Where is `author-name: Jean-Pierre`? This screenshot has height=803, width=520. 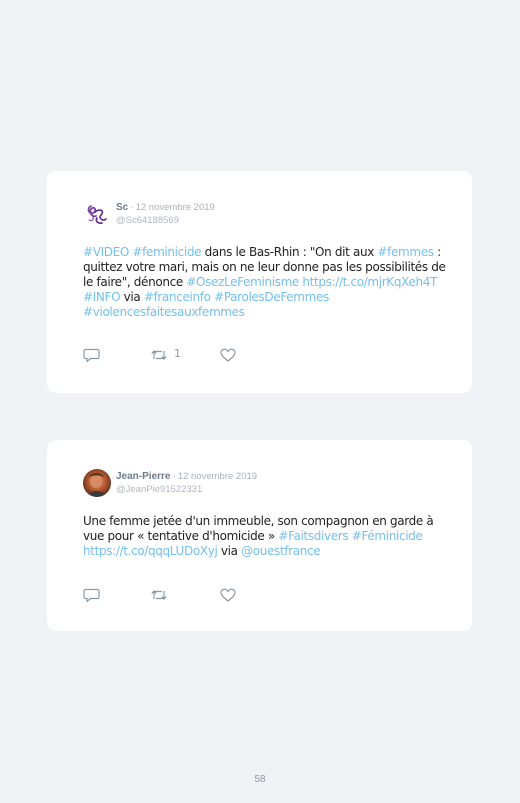
author-name: Jean-Pierre is located at coordinates (143, 476).